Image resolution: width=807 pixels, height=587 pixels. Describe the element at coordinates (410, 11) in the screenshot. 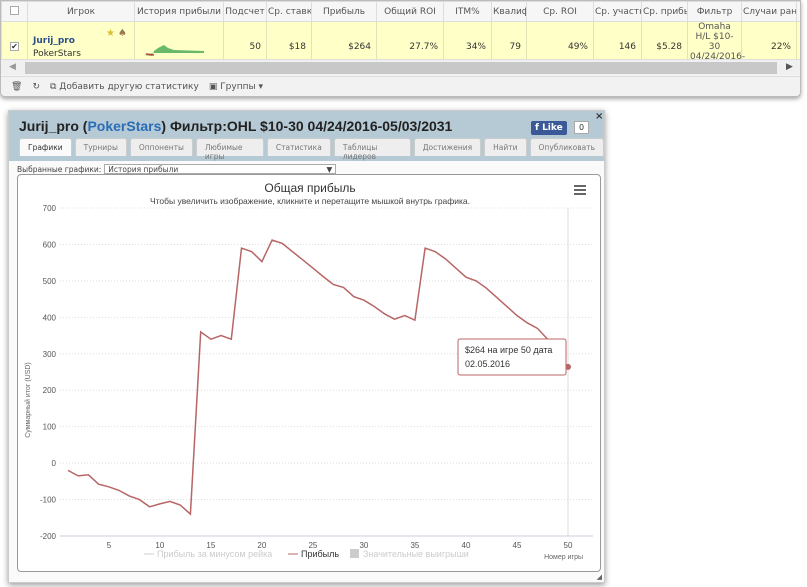

I see `col-header: Общий ROI` at that location.